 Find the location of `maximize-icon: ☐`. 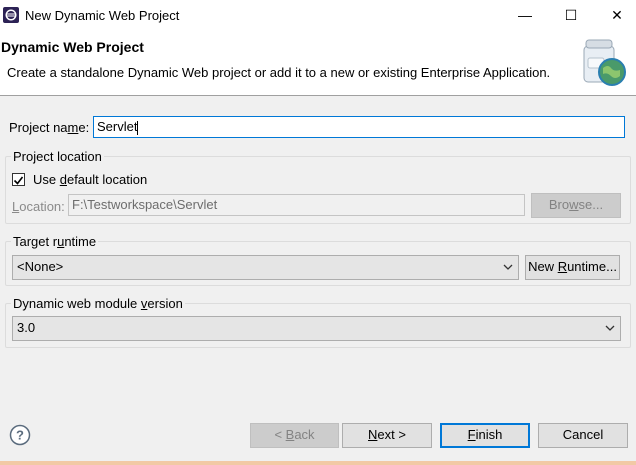

maximize-icon: ☐ is located at coordinates (571, 14).